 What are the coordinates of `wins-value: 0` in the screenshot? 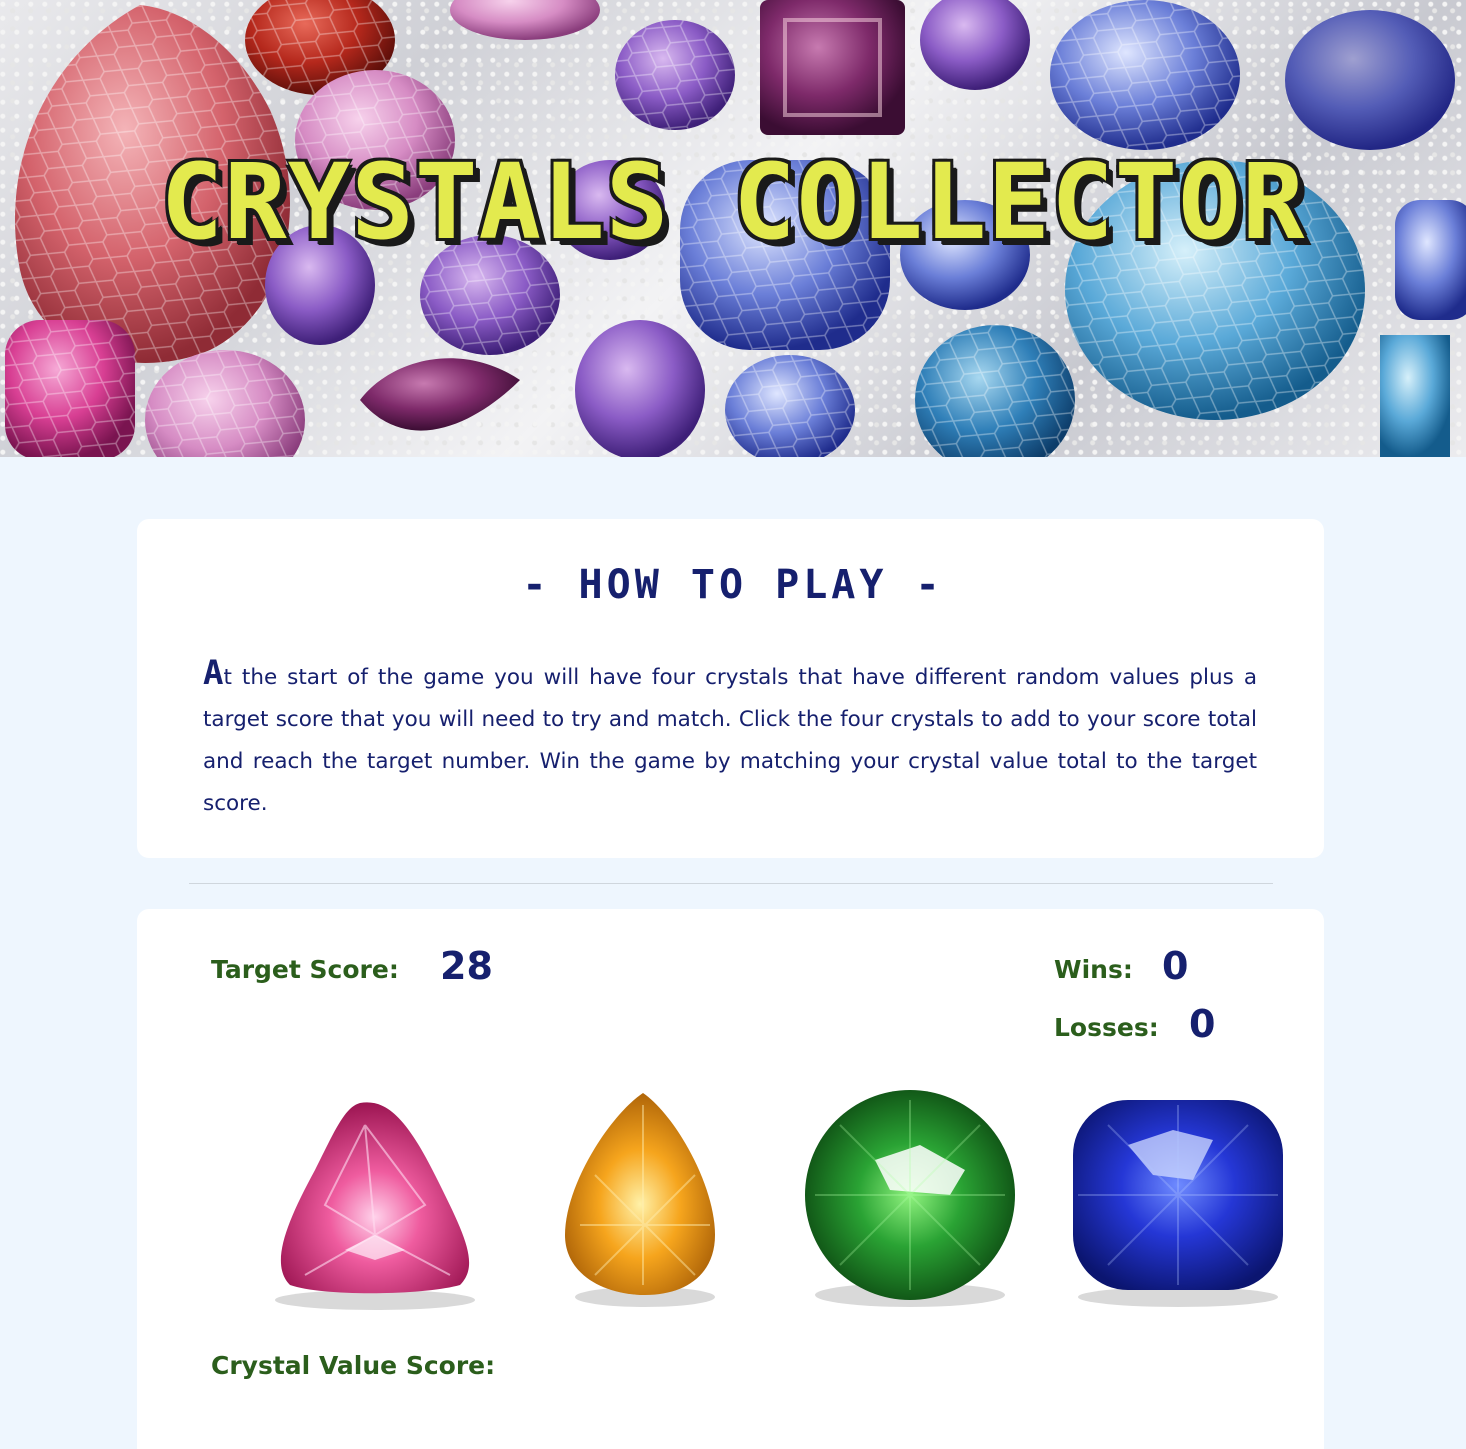 It's located at (1175, 966).